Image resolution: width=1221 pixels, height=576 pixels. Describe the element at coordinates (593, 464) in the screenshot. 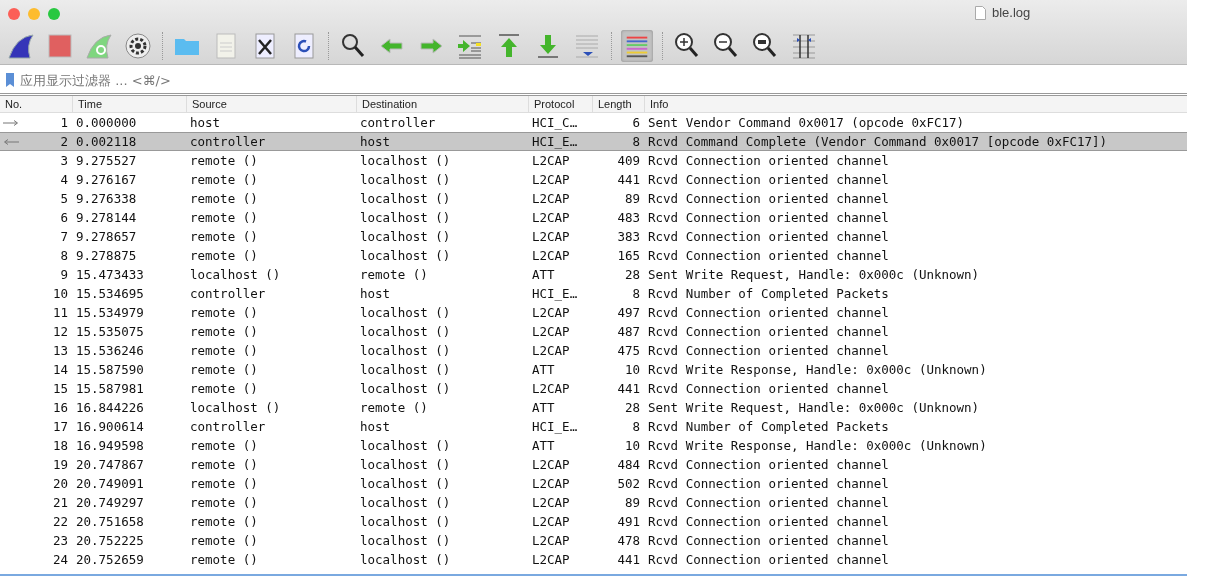

I see `packet-row: 19 20.747867 remote () localhost () L2CAP 484 Rcvd Connection oriented channel` at that location.